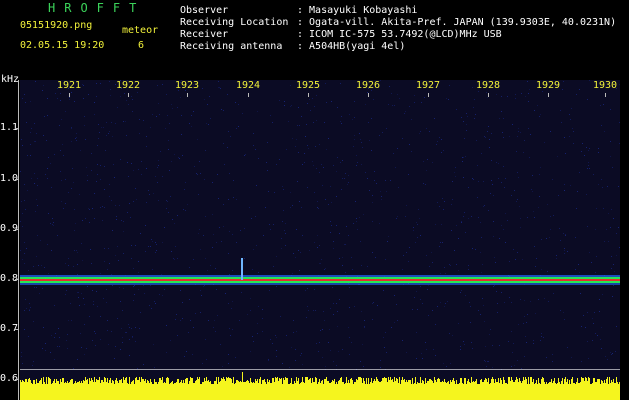 Image resolution: width=629 pixels, height=400 pixels. I want to click on x-tick-label: 1930, so click(605, 85).